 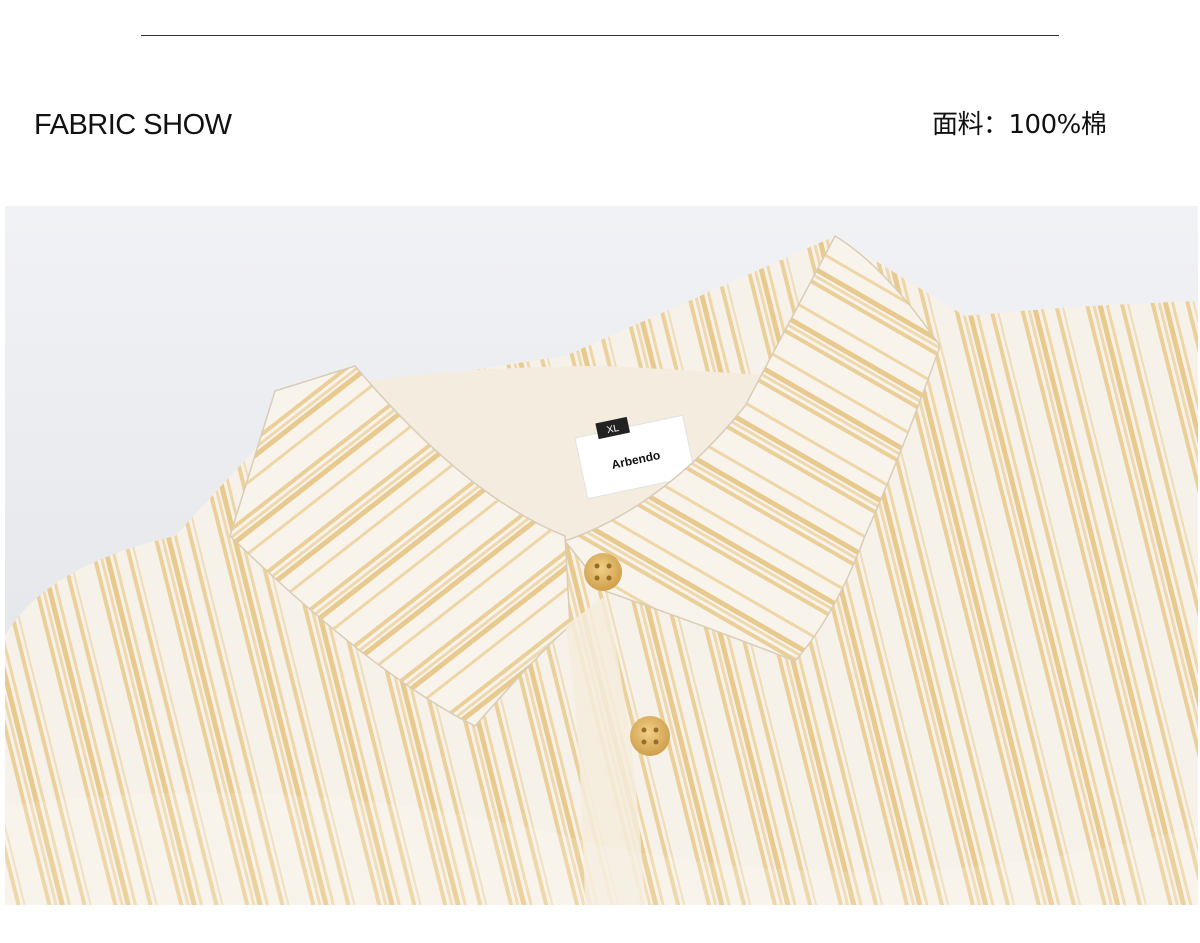 I want to click on collar-button, so click(x=603, y=572).